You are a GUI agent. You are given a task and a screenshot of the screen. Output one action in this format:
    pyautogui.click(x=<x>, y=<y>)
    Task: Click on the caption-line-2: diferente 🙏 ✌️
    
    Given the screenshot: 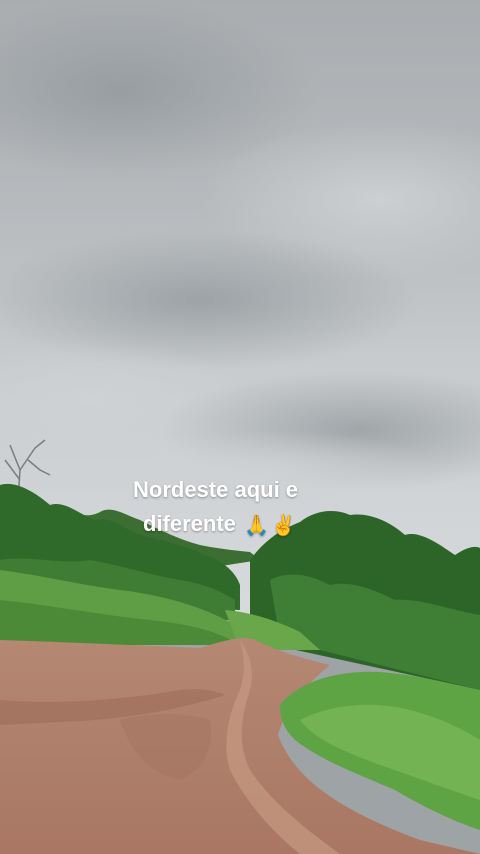 What is the action you would take?
    pyautogui.click(x=240, y=525)
    